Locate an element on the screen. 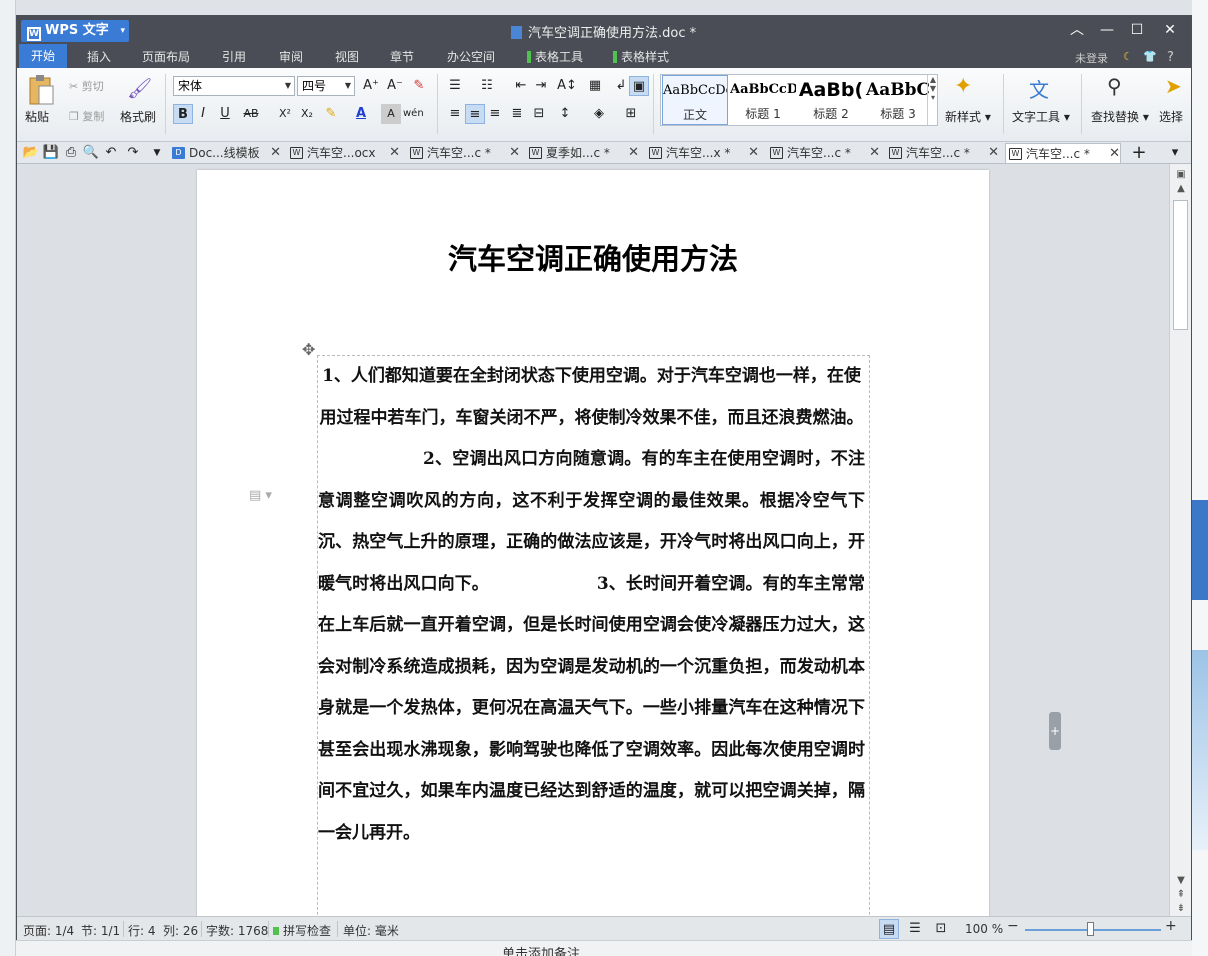  cut-button: ✂ 剪切 is located at coordinates (86, 86).